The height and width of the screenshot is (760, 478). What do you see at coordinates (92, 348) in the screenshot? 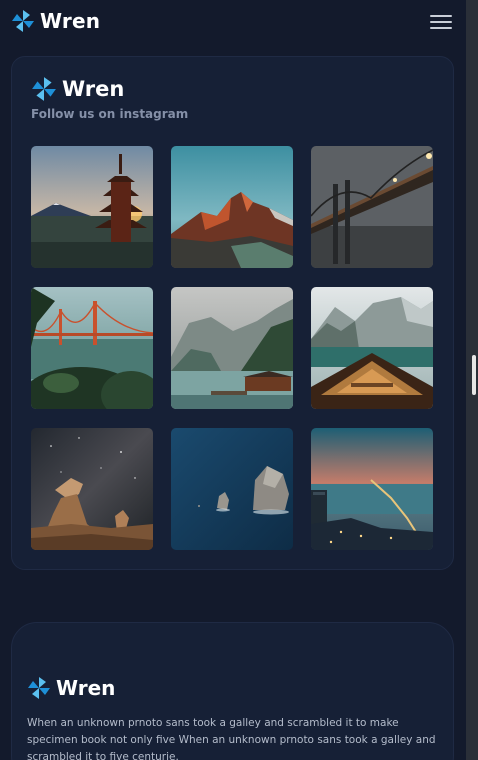
I see `instagram-photo-golden-gate` at bounding box center [92, 348].